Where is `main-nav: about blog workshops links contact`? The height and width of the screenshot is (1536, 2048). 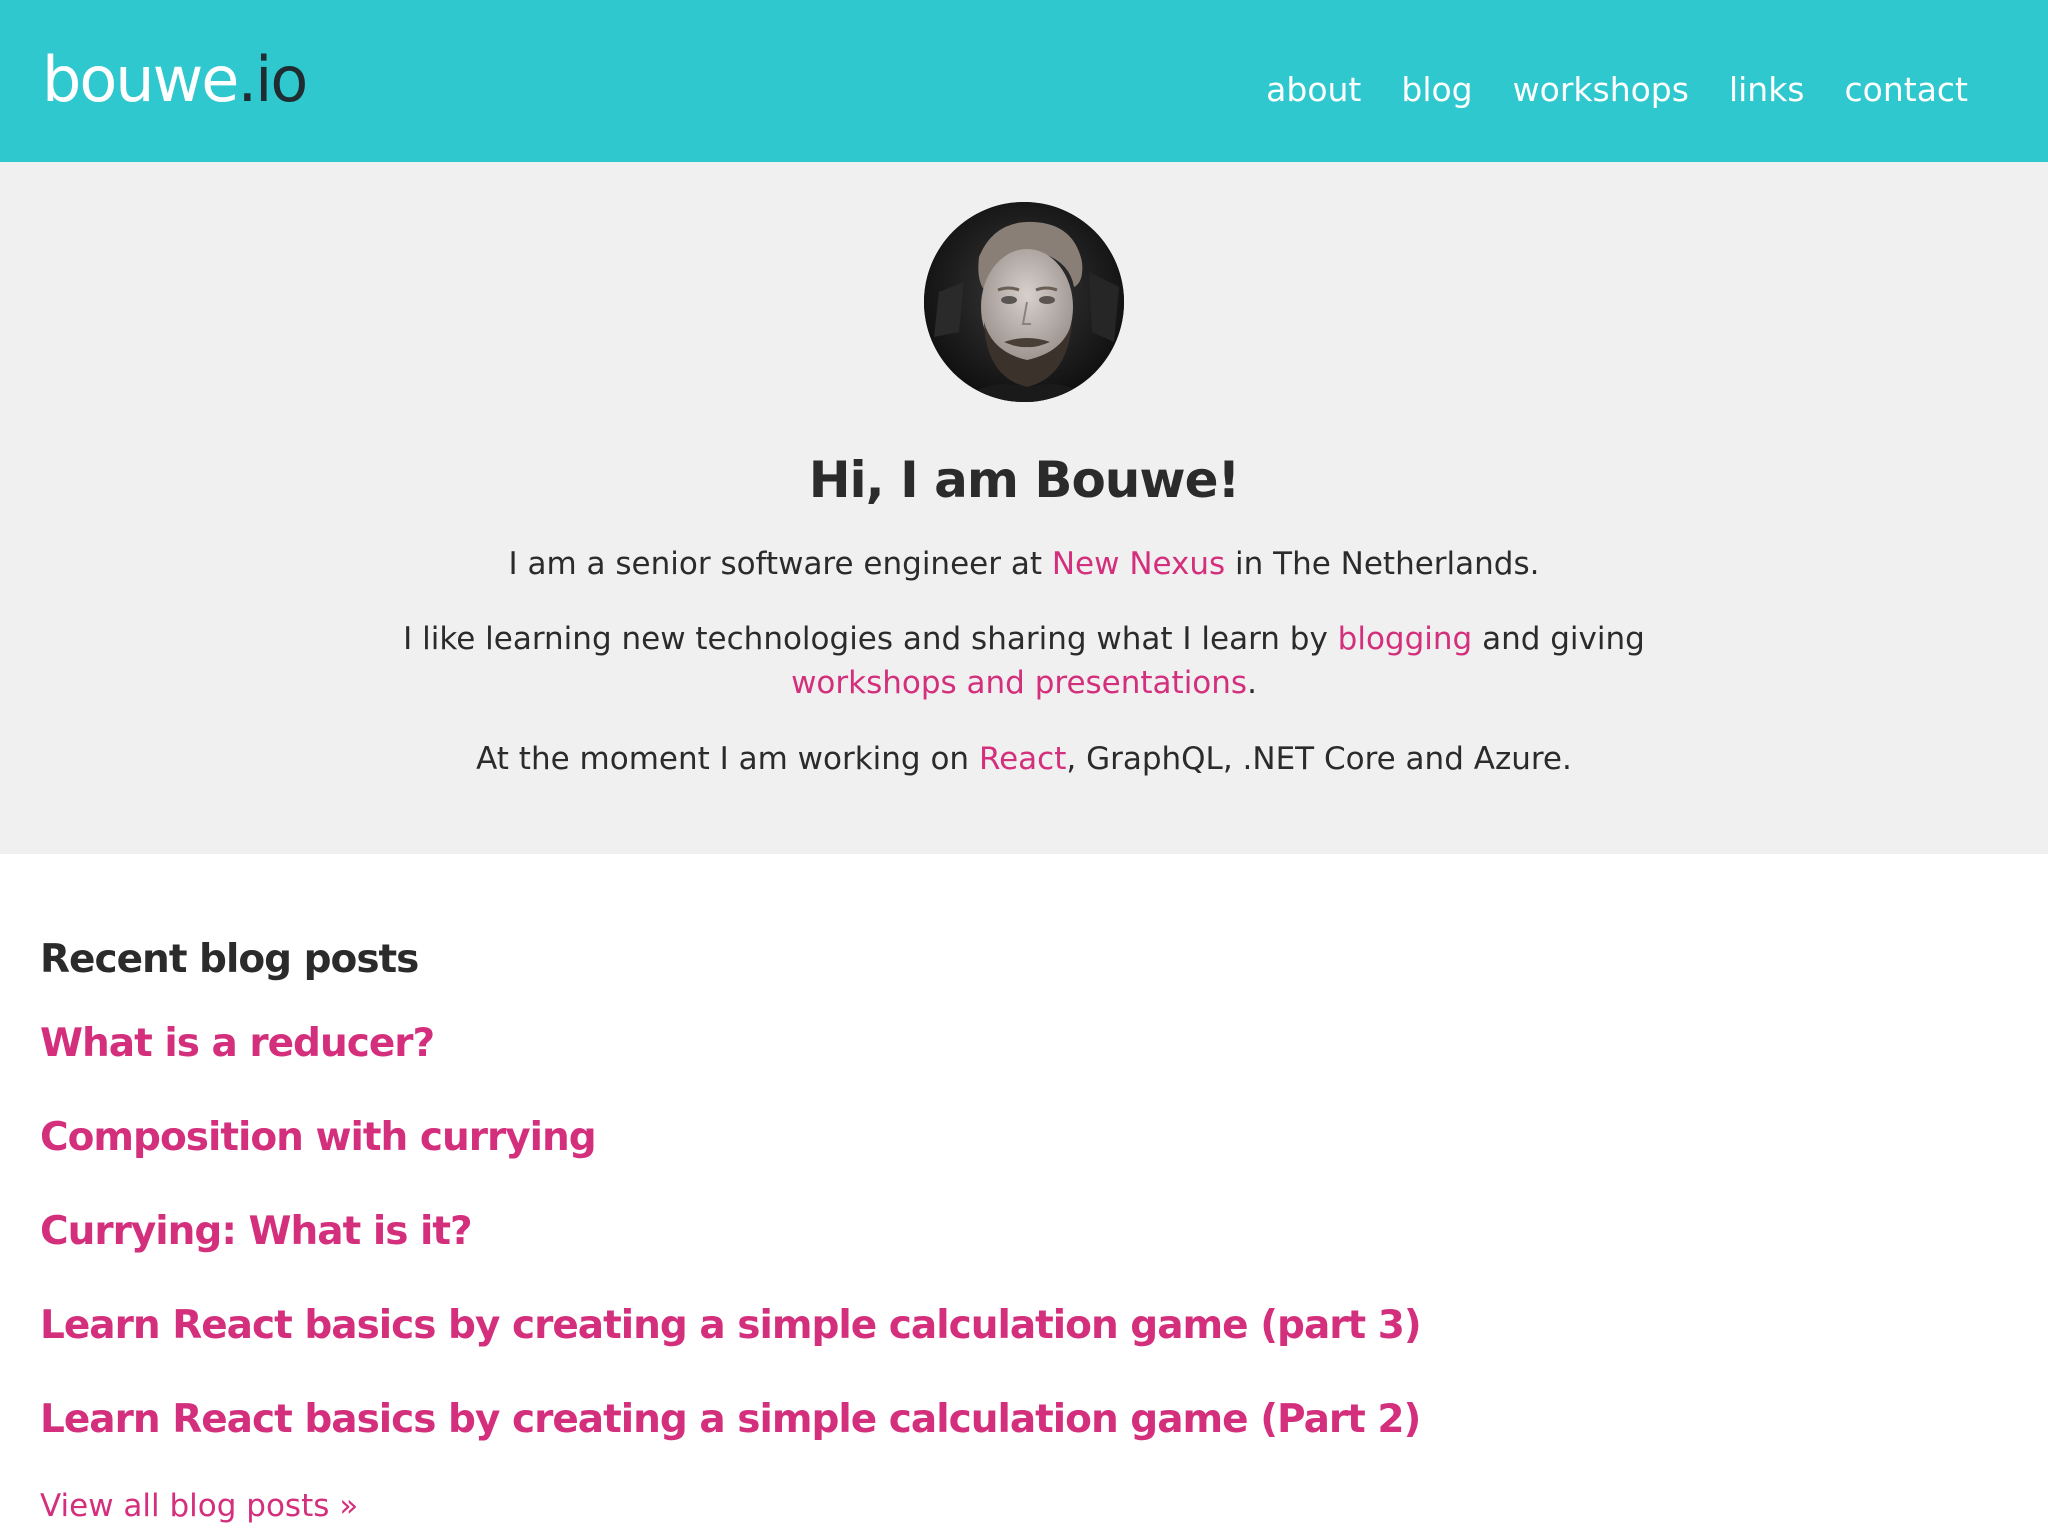
main-nav: about blog workshops links contact is located at coordinates (1617, 90).